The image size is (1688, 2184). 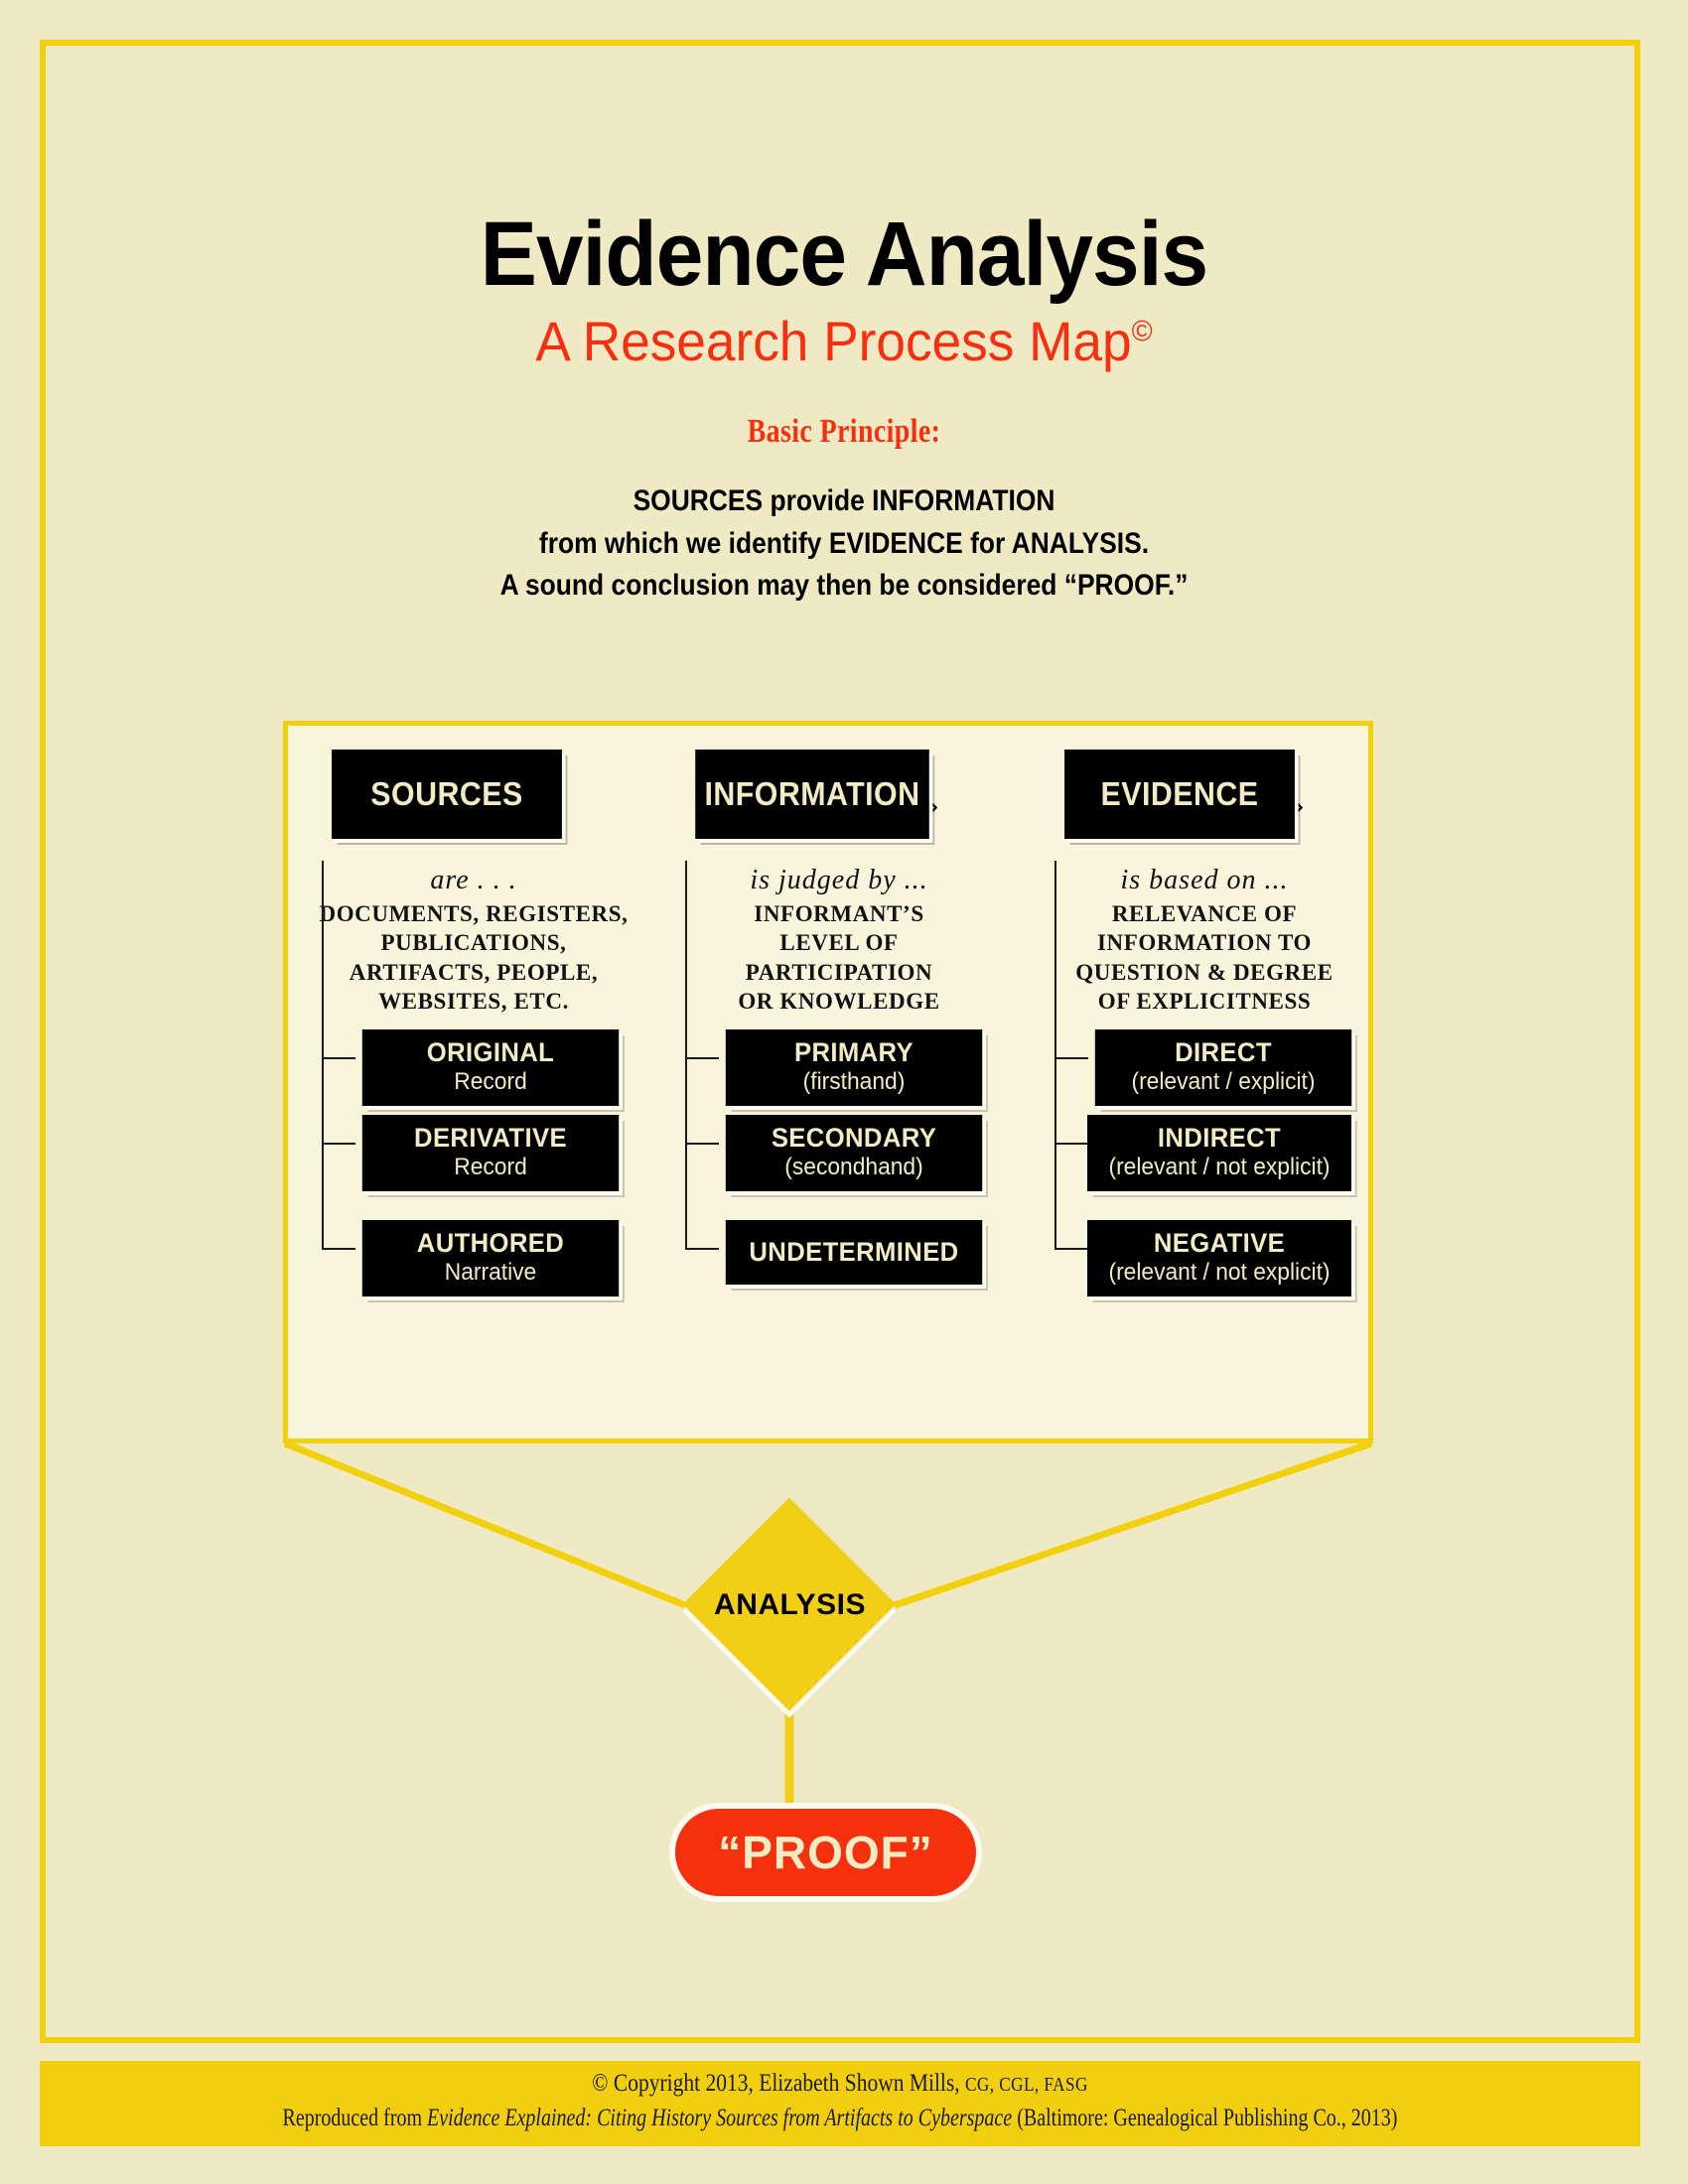 I want to click on sources-body-line: PUBLICATIONS,, so click(x=473, y=943).